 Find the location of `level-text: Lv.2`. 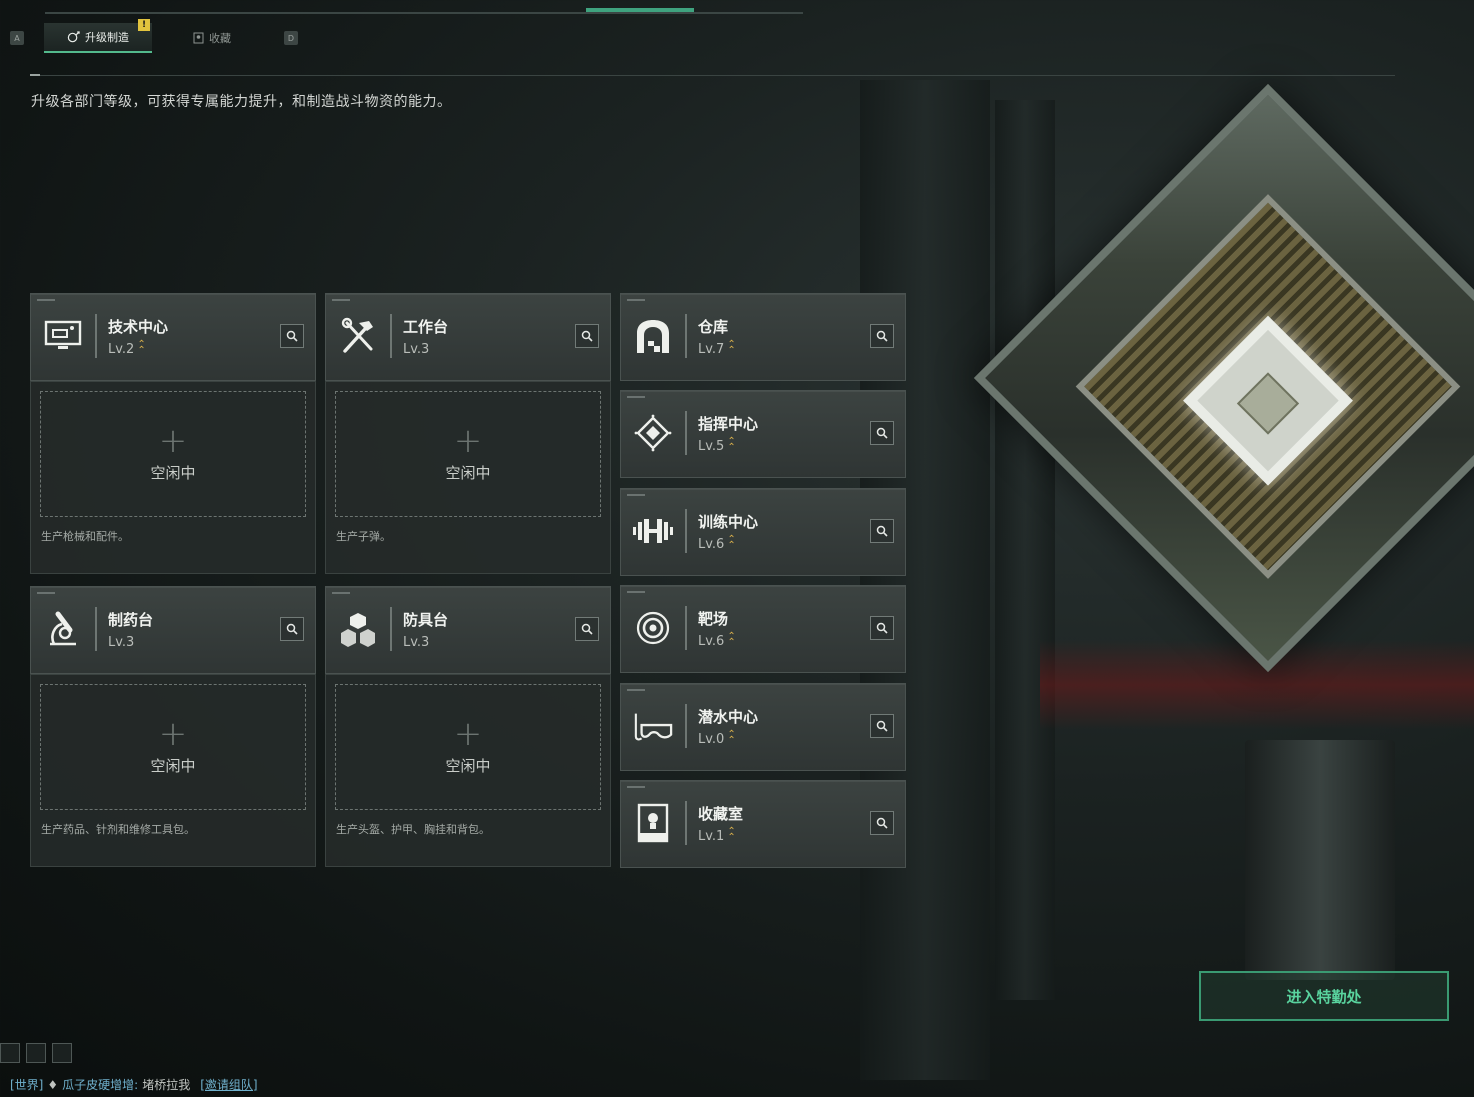

level-text: Lv.2 is located at coordinates (121, 349).